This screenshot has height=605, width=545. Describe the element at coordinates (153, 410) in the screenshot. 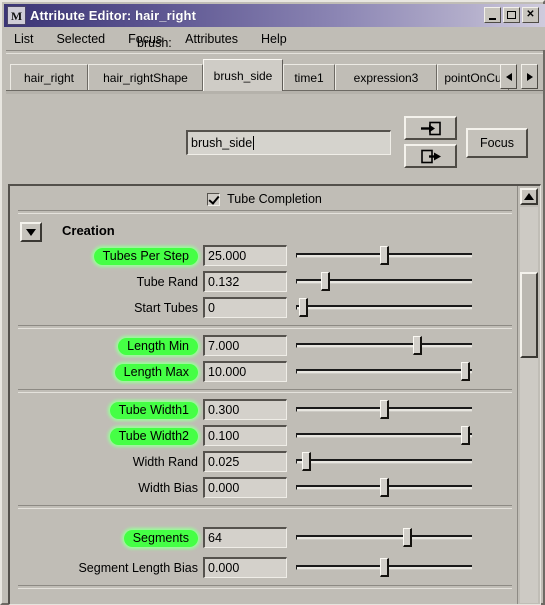

I see `tube-width1-label: Tube Width1` at that location.